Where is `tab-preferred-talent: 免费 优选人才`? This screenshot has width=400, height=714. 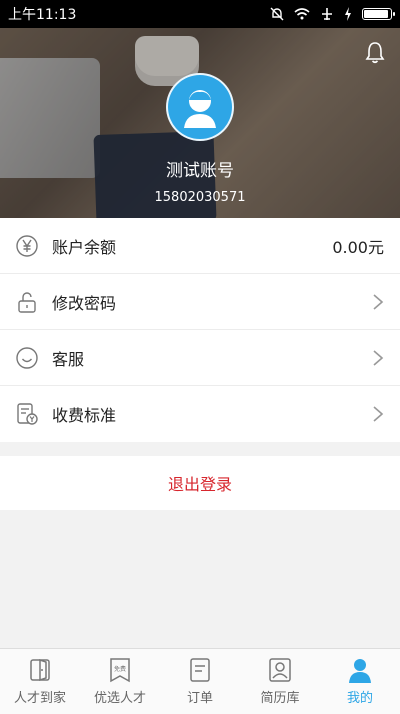
tab-preferred-talent: 免费 优选人才 is located at coordinates (120, 681).